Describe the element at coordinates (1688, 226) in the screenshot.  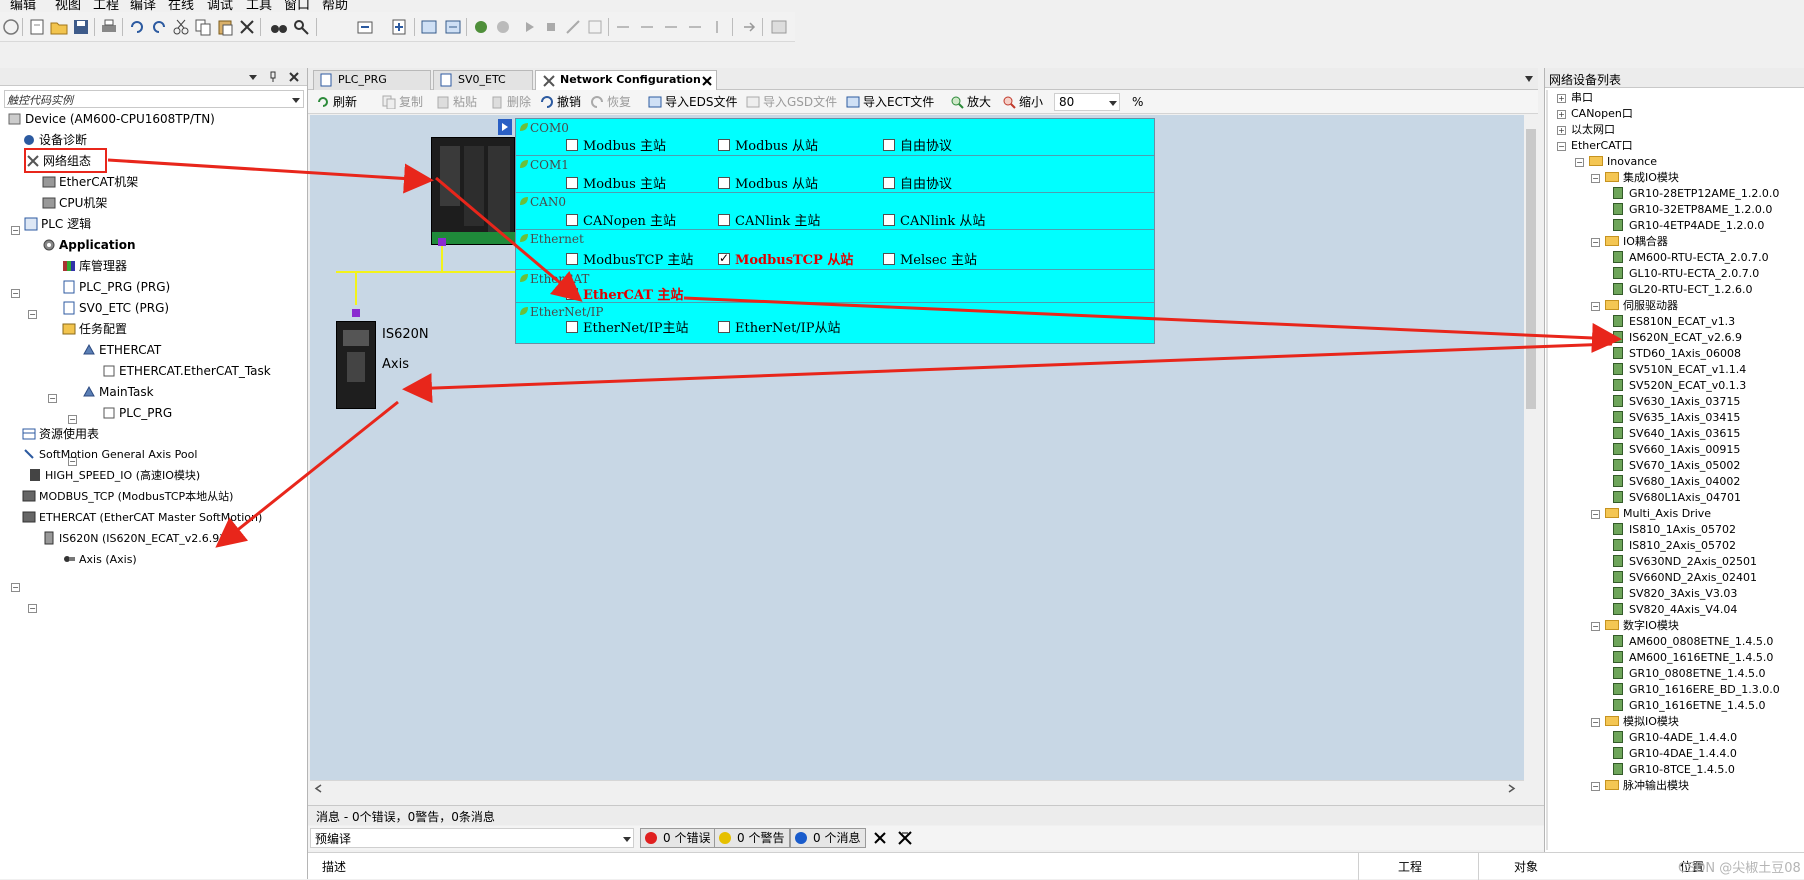
I see `device-list-item: GR10-4ETP4ADE_1.2.0.0` at that location.